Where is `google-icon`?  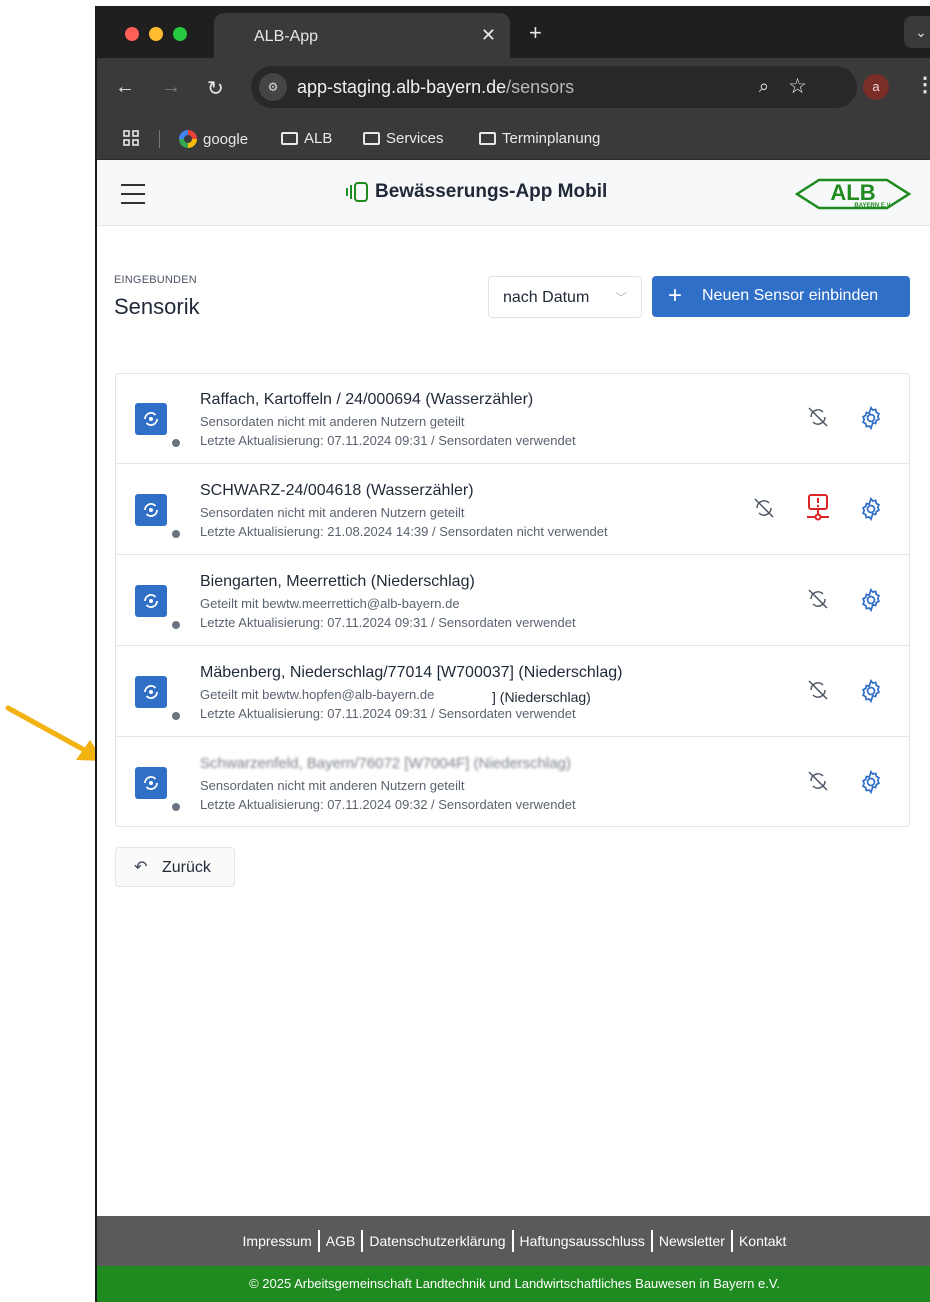 google-icon is located at coordinates (188, 139).